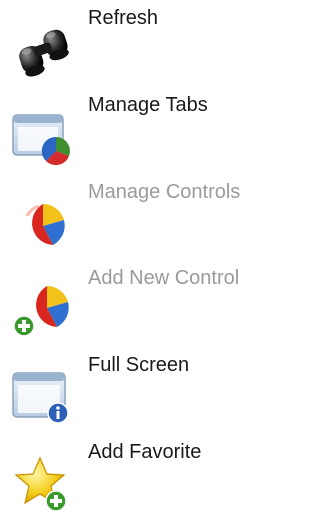  What do you see at coordinates (140, 477) in the screenshot?
I see `add-favorite-menu-item: Add Favorite` at bounding box center [140, 477].